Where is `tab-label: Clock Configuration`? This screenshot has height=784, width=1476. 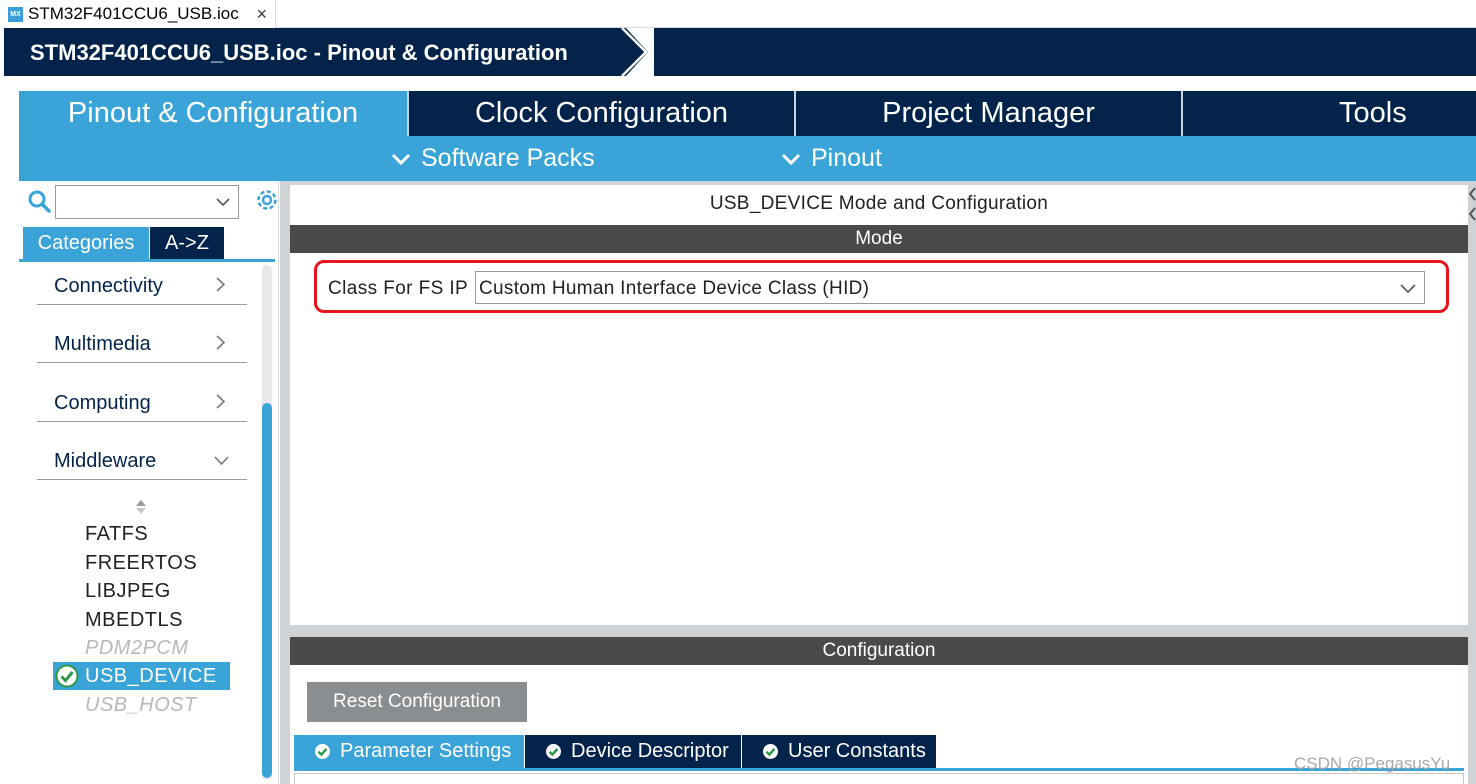
tab-label: Clock Configuration is located at coordinates (601, 113).